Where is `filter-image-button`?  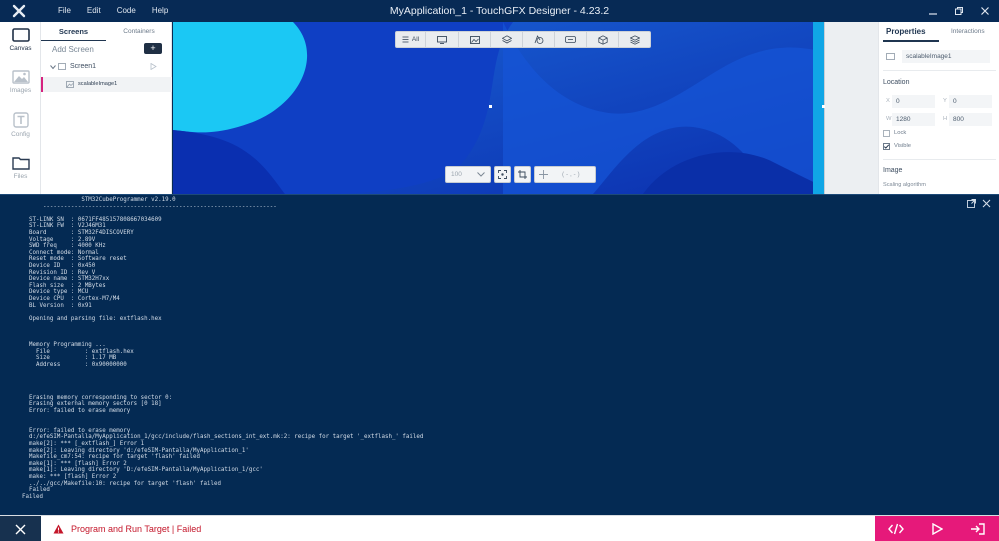 filter-image-button is located at coordinates (475, 39).